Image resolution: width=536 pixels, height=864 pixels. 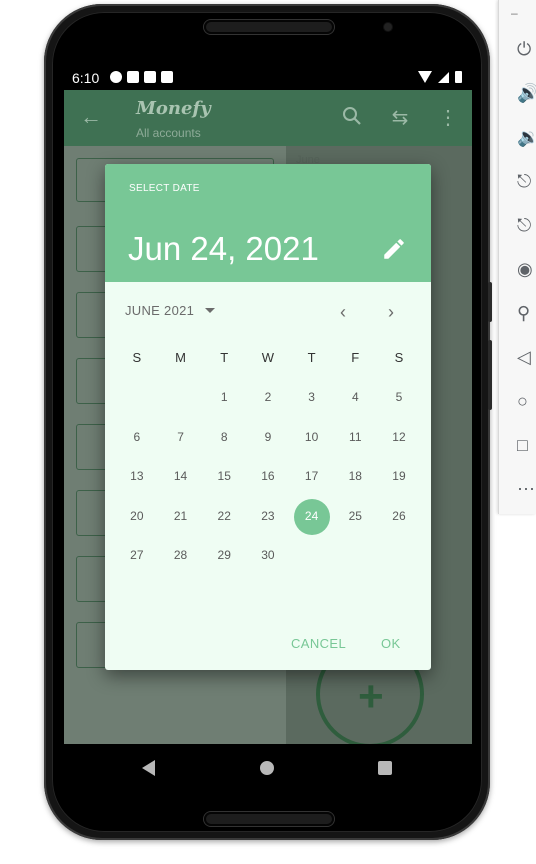 I want to click on emulator-toolbar: – ⏻ 🔊 🔉 ⎋ ⎋ ◉ ⚲ ◁ ○ □ ⋯, so click(x=517, y=257).